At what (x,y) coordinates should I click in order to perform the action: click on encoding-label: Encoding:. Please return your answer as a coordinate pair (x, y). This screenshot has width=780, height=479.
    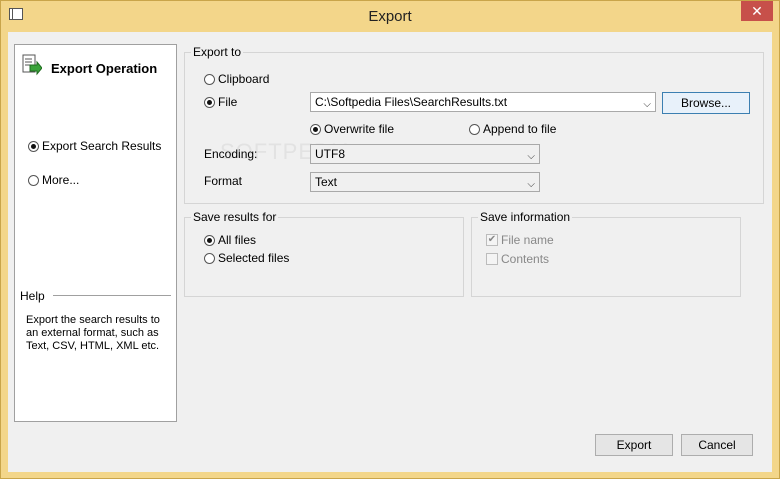
    Looking at the image, I should click on (231, 154).